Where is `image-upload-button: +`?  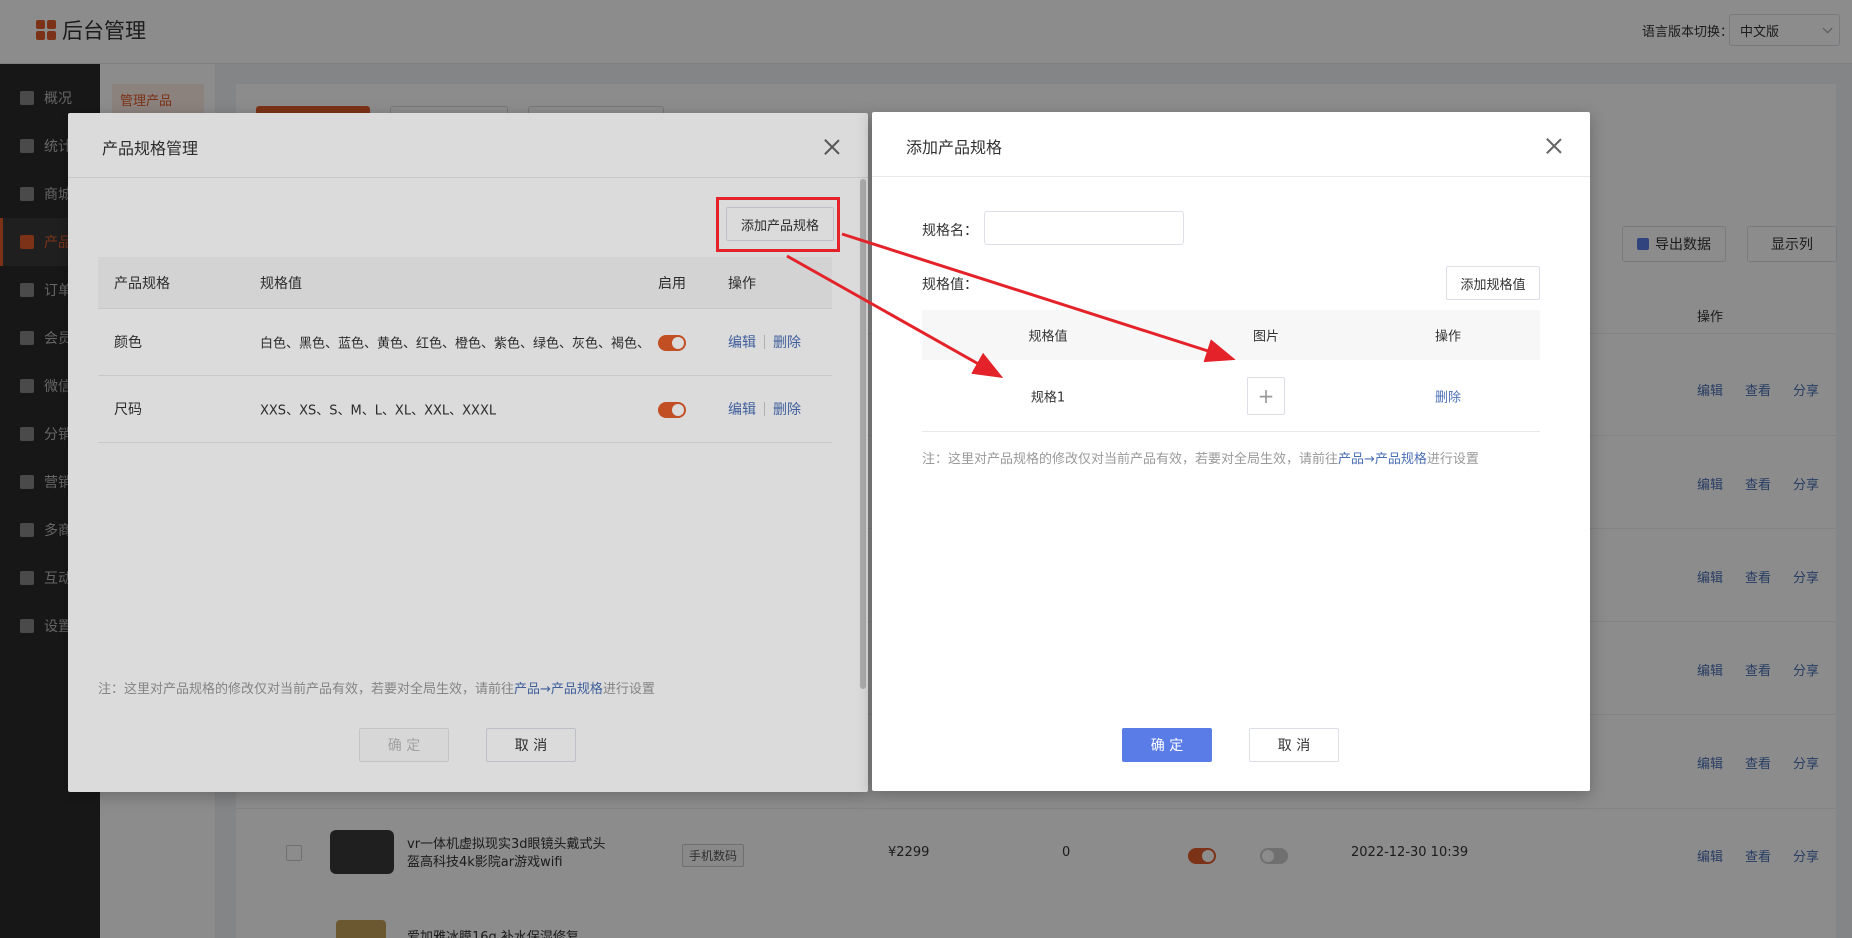
image-upload-button: + is located at coordinates (1266, 395).